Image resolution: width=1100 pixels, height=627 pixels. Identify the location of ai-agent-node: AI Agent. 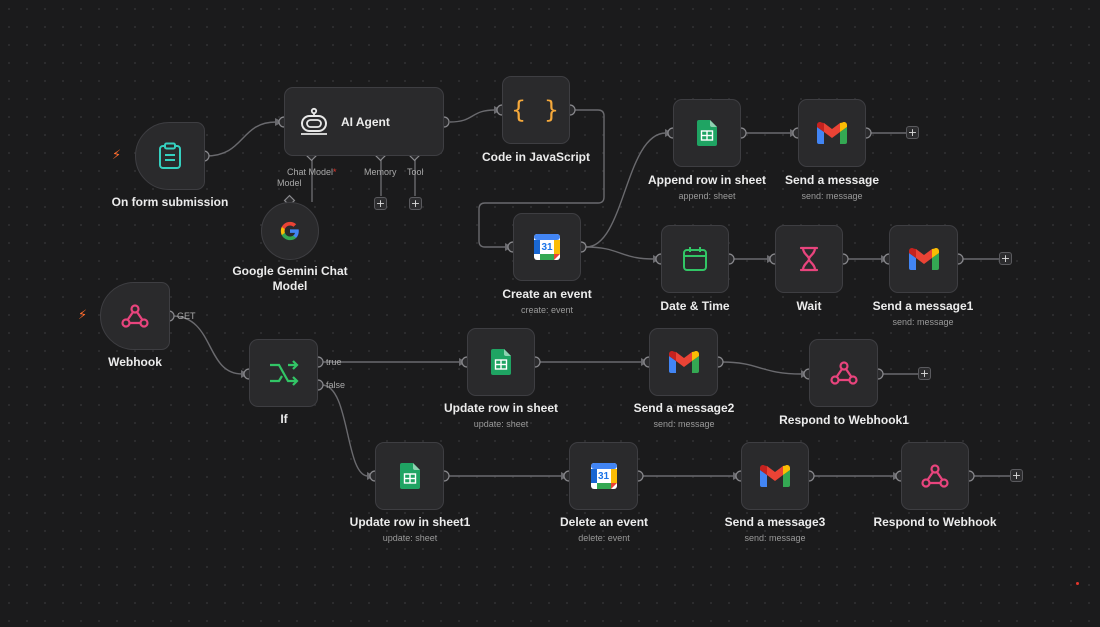
(364, 121).